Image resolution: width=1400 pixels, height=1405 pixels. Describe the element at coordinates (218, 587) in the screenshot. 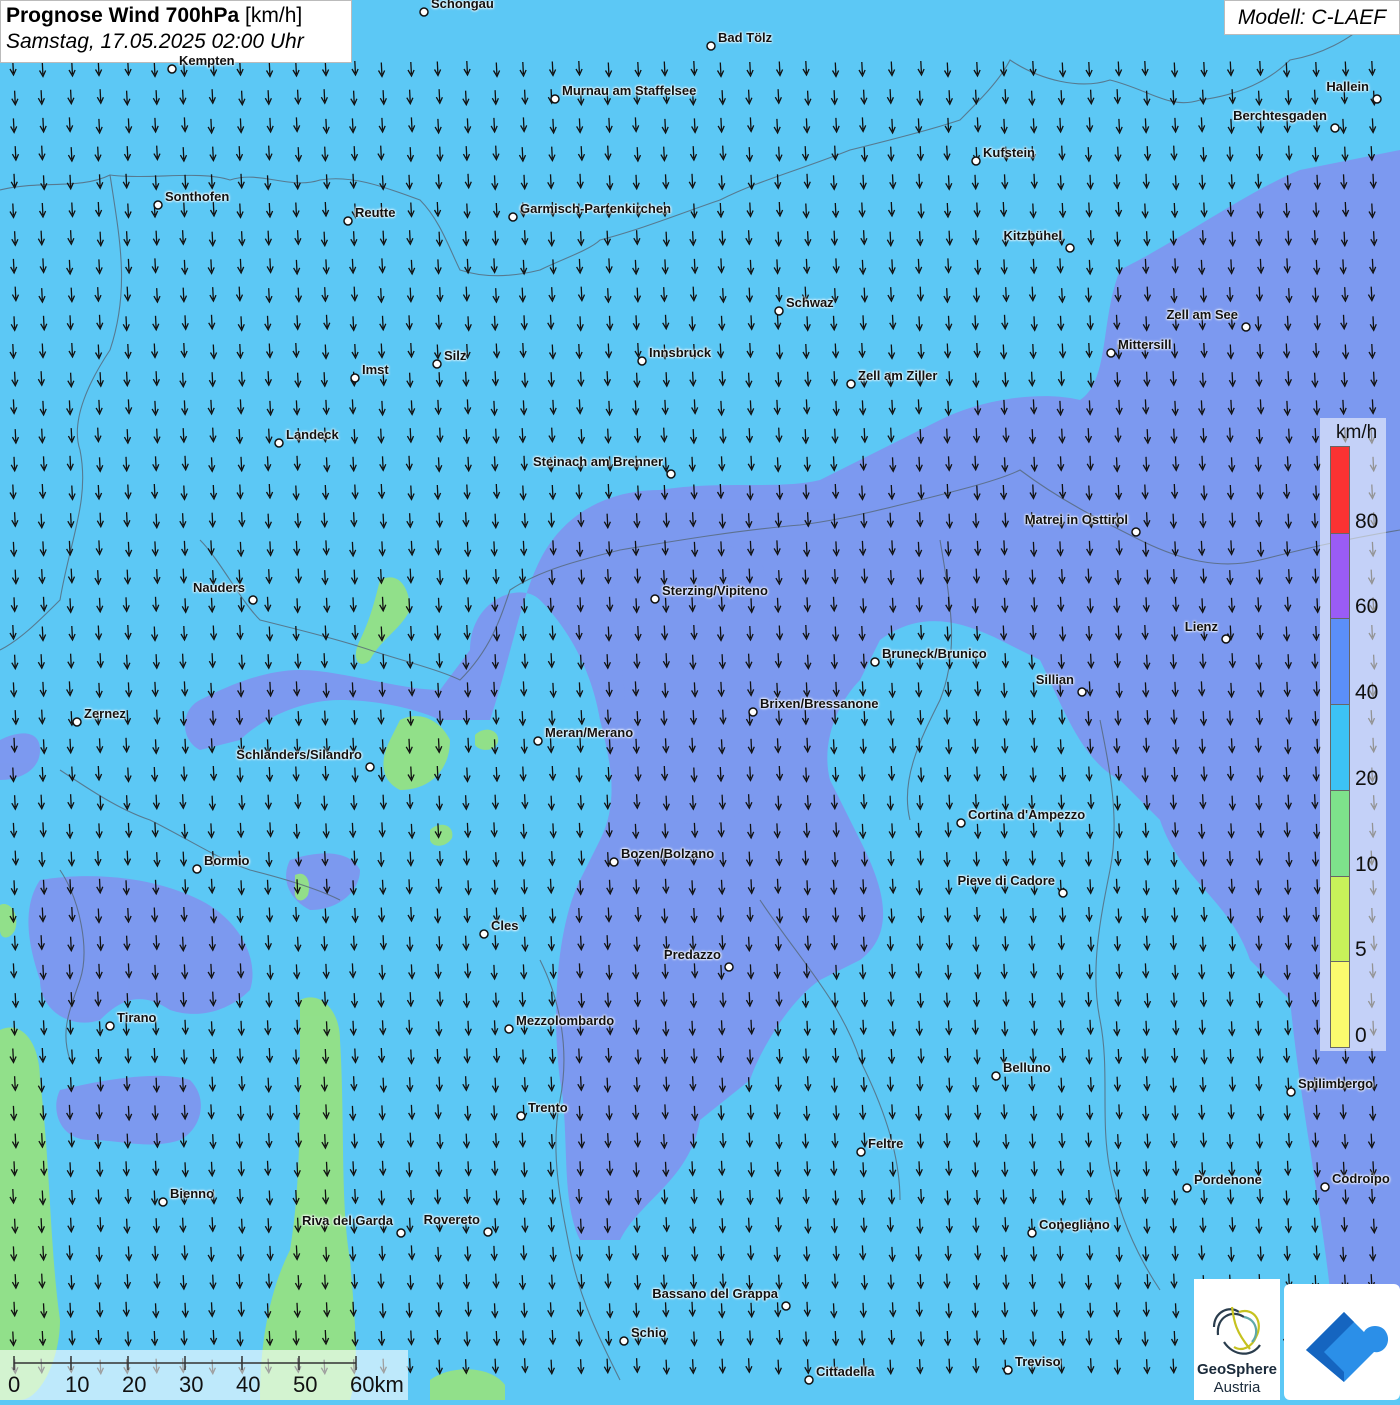

I see `city-label: Nauders` at that location.